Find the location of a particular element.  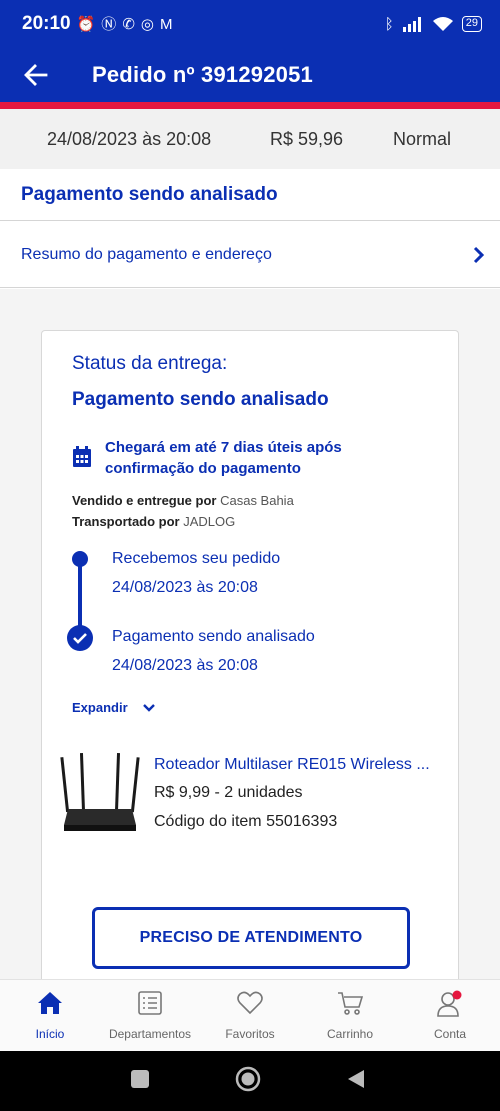

product-price: R$ 9,99 - 2 unidades is located at coordinates (228, 792).